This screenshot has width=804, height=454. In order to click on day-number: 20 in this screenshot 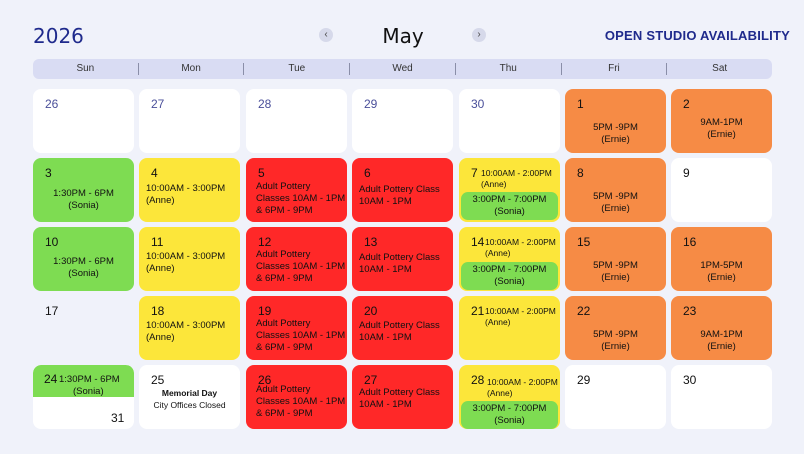, I will do `click(371, 311)`.